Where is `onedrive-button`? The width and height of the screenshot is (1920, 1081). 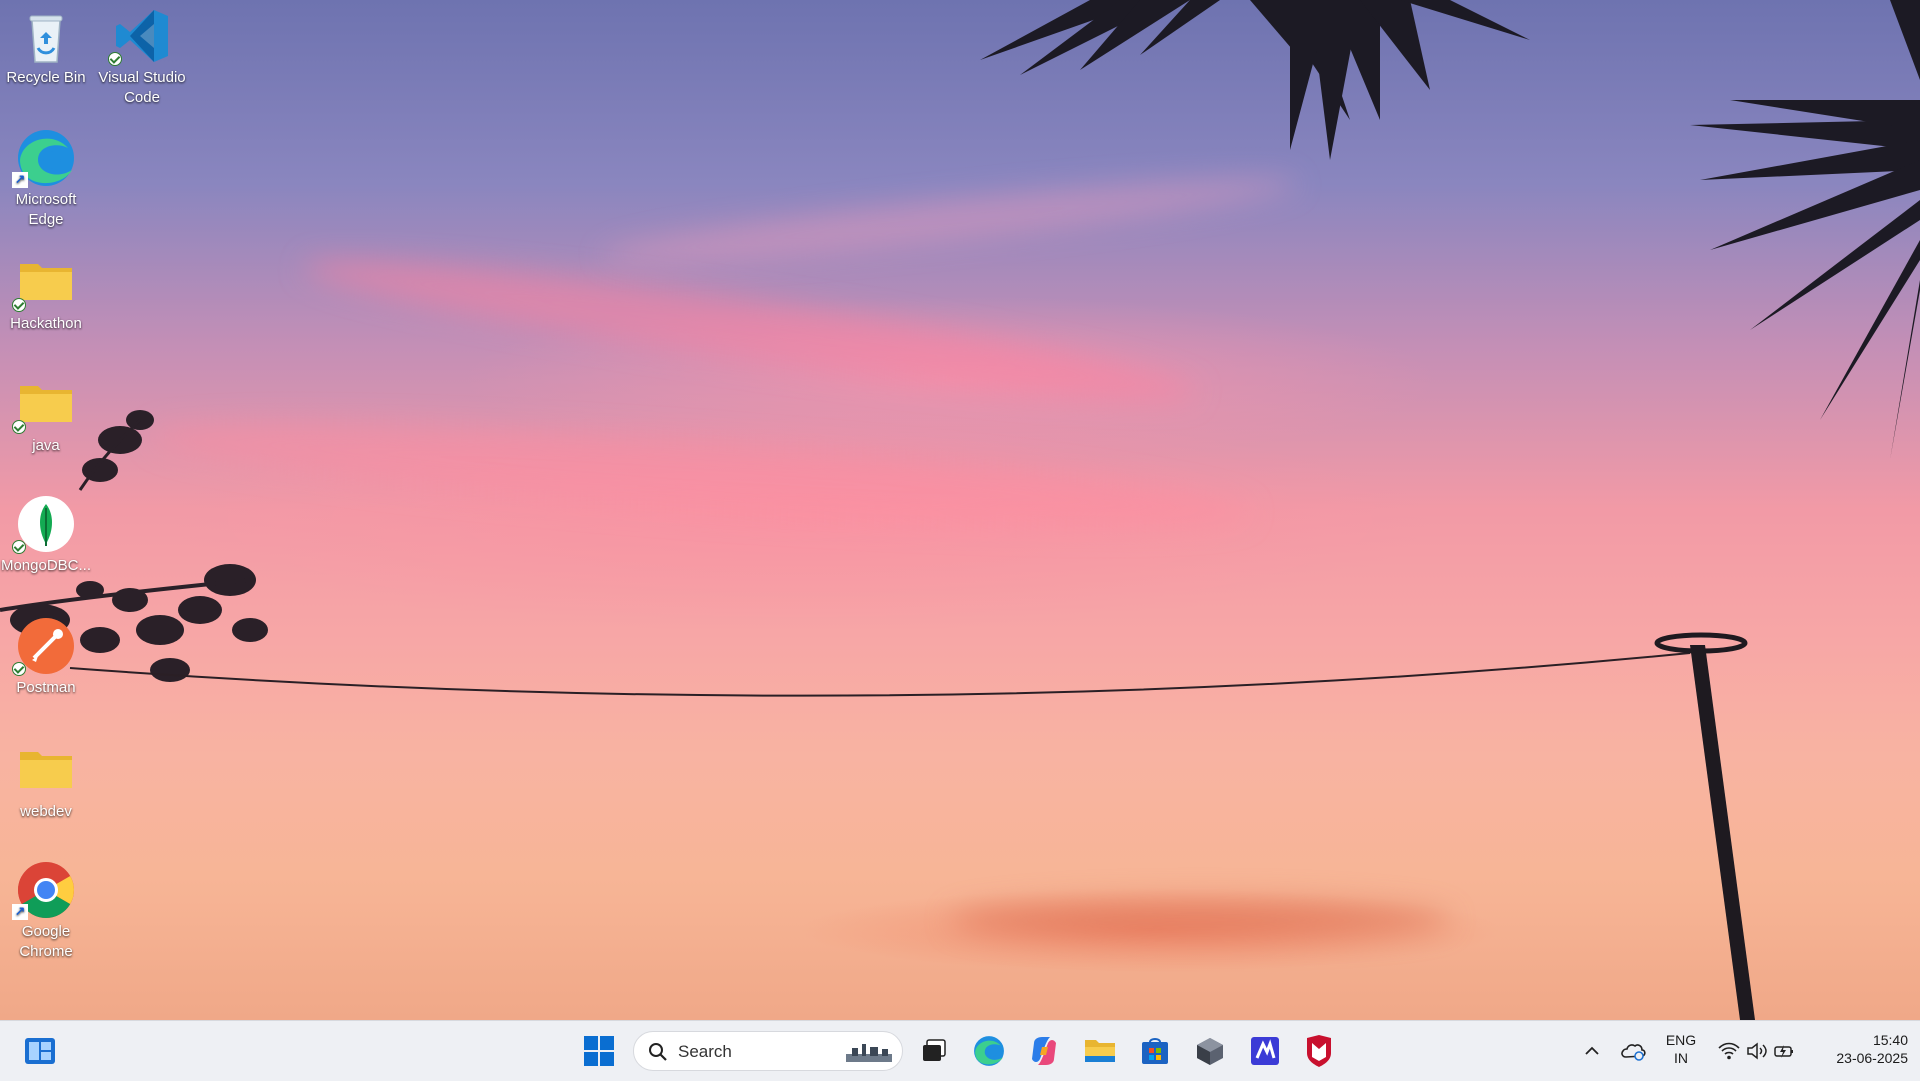 onedrive-button is located at coordinates (1633, 1051).